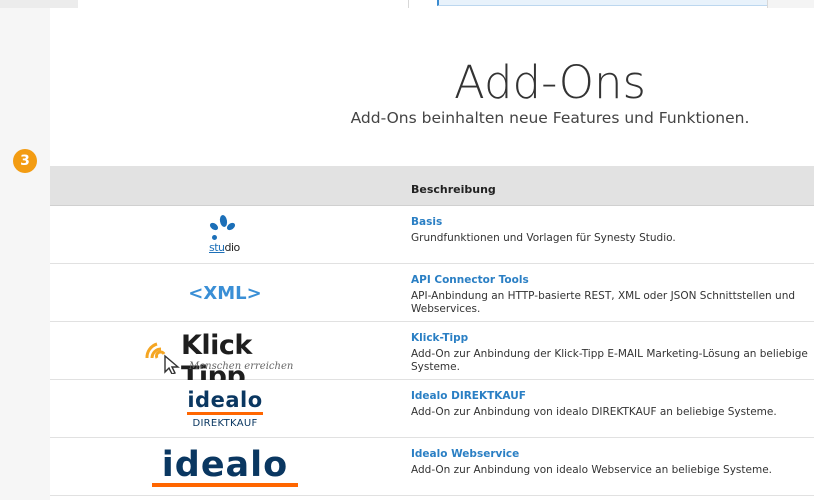 The height and width of the screenshot is (500, 814). I want to click on idealo-logo-icon: idealo, so click(225, 467).